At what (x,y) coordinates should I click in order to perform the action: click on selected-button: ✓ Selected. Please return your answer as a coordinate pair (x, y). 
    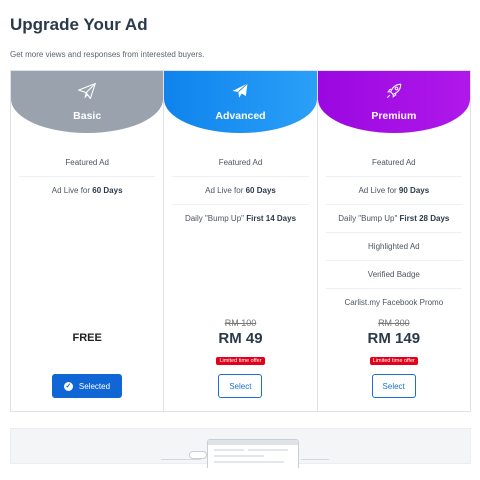
    Looking at the image, I should click on (87, 386).